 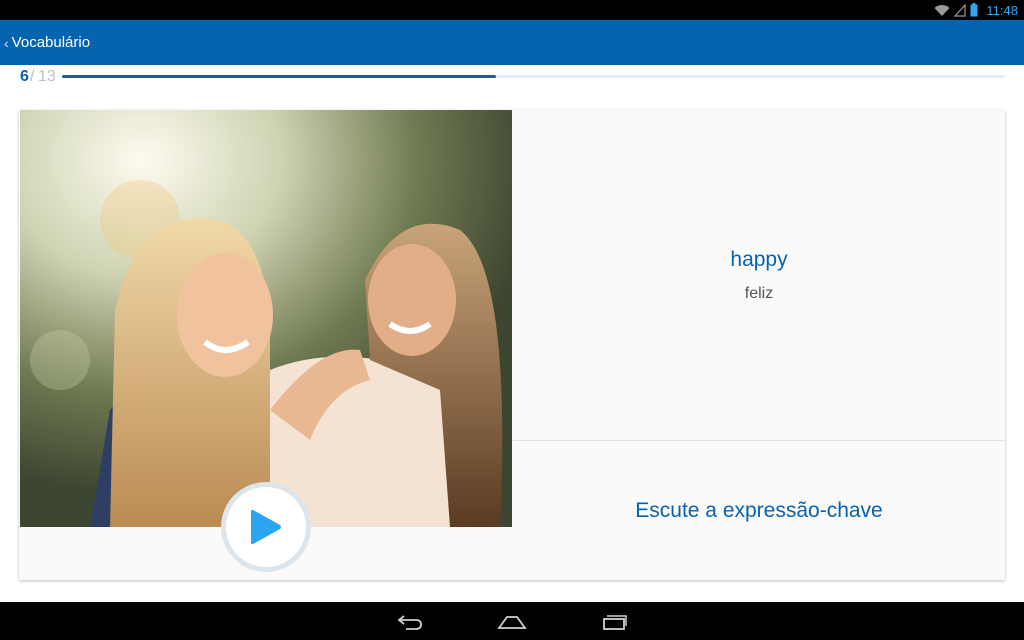 I want to click on chevron-left-icon: ‹, so click(x=6, y=42).